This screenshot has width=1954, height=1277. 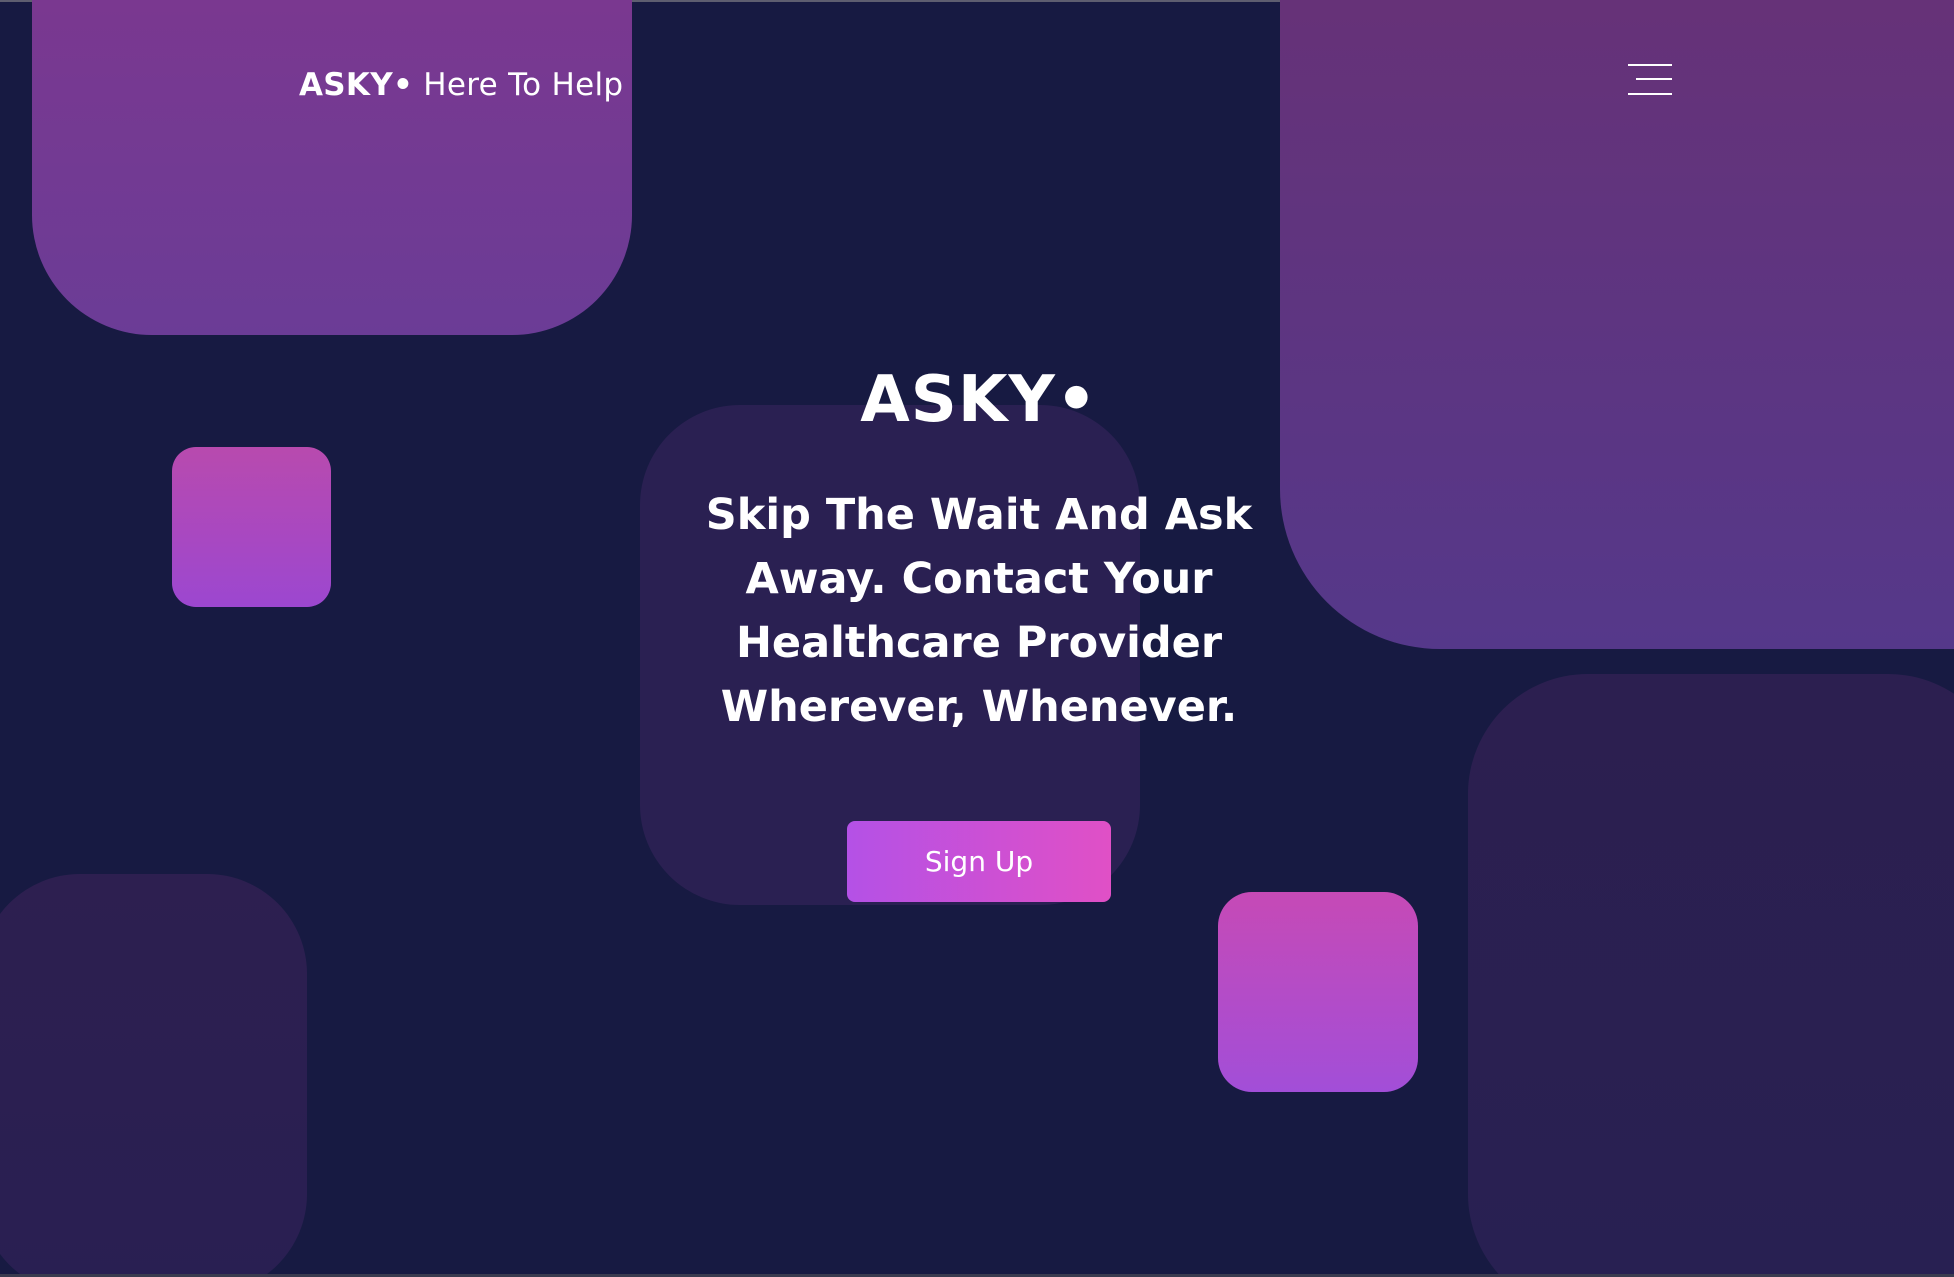 I want to click on decorative-square-right, so click(x=1318, y=992).